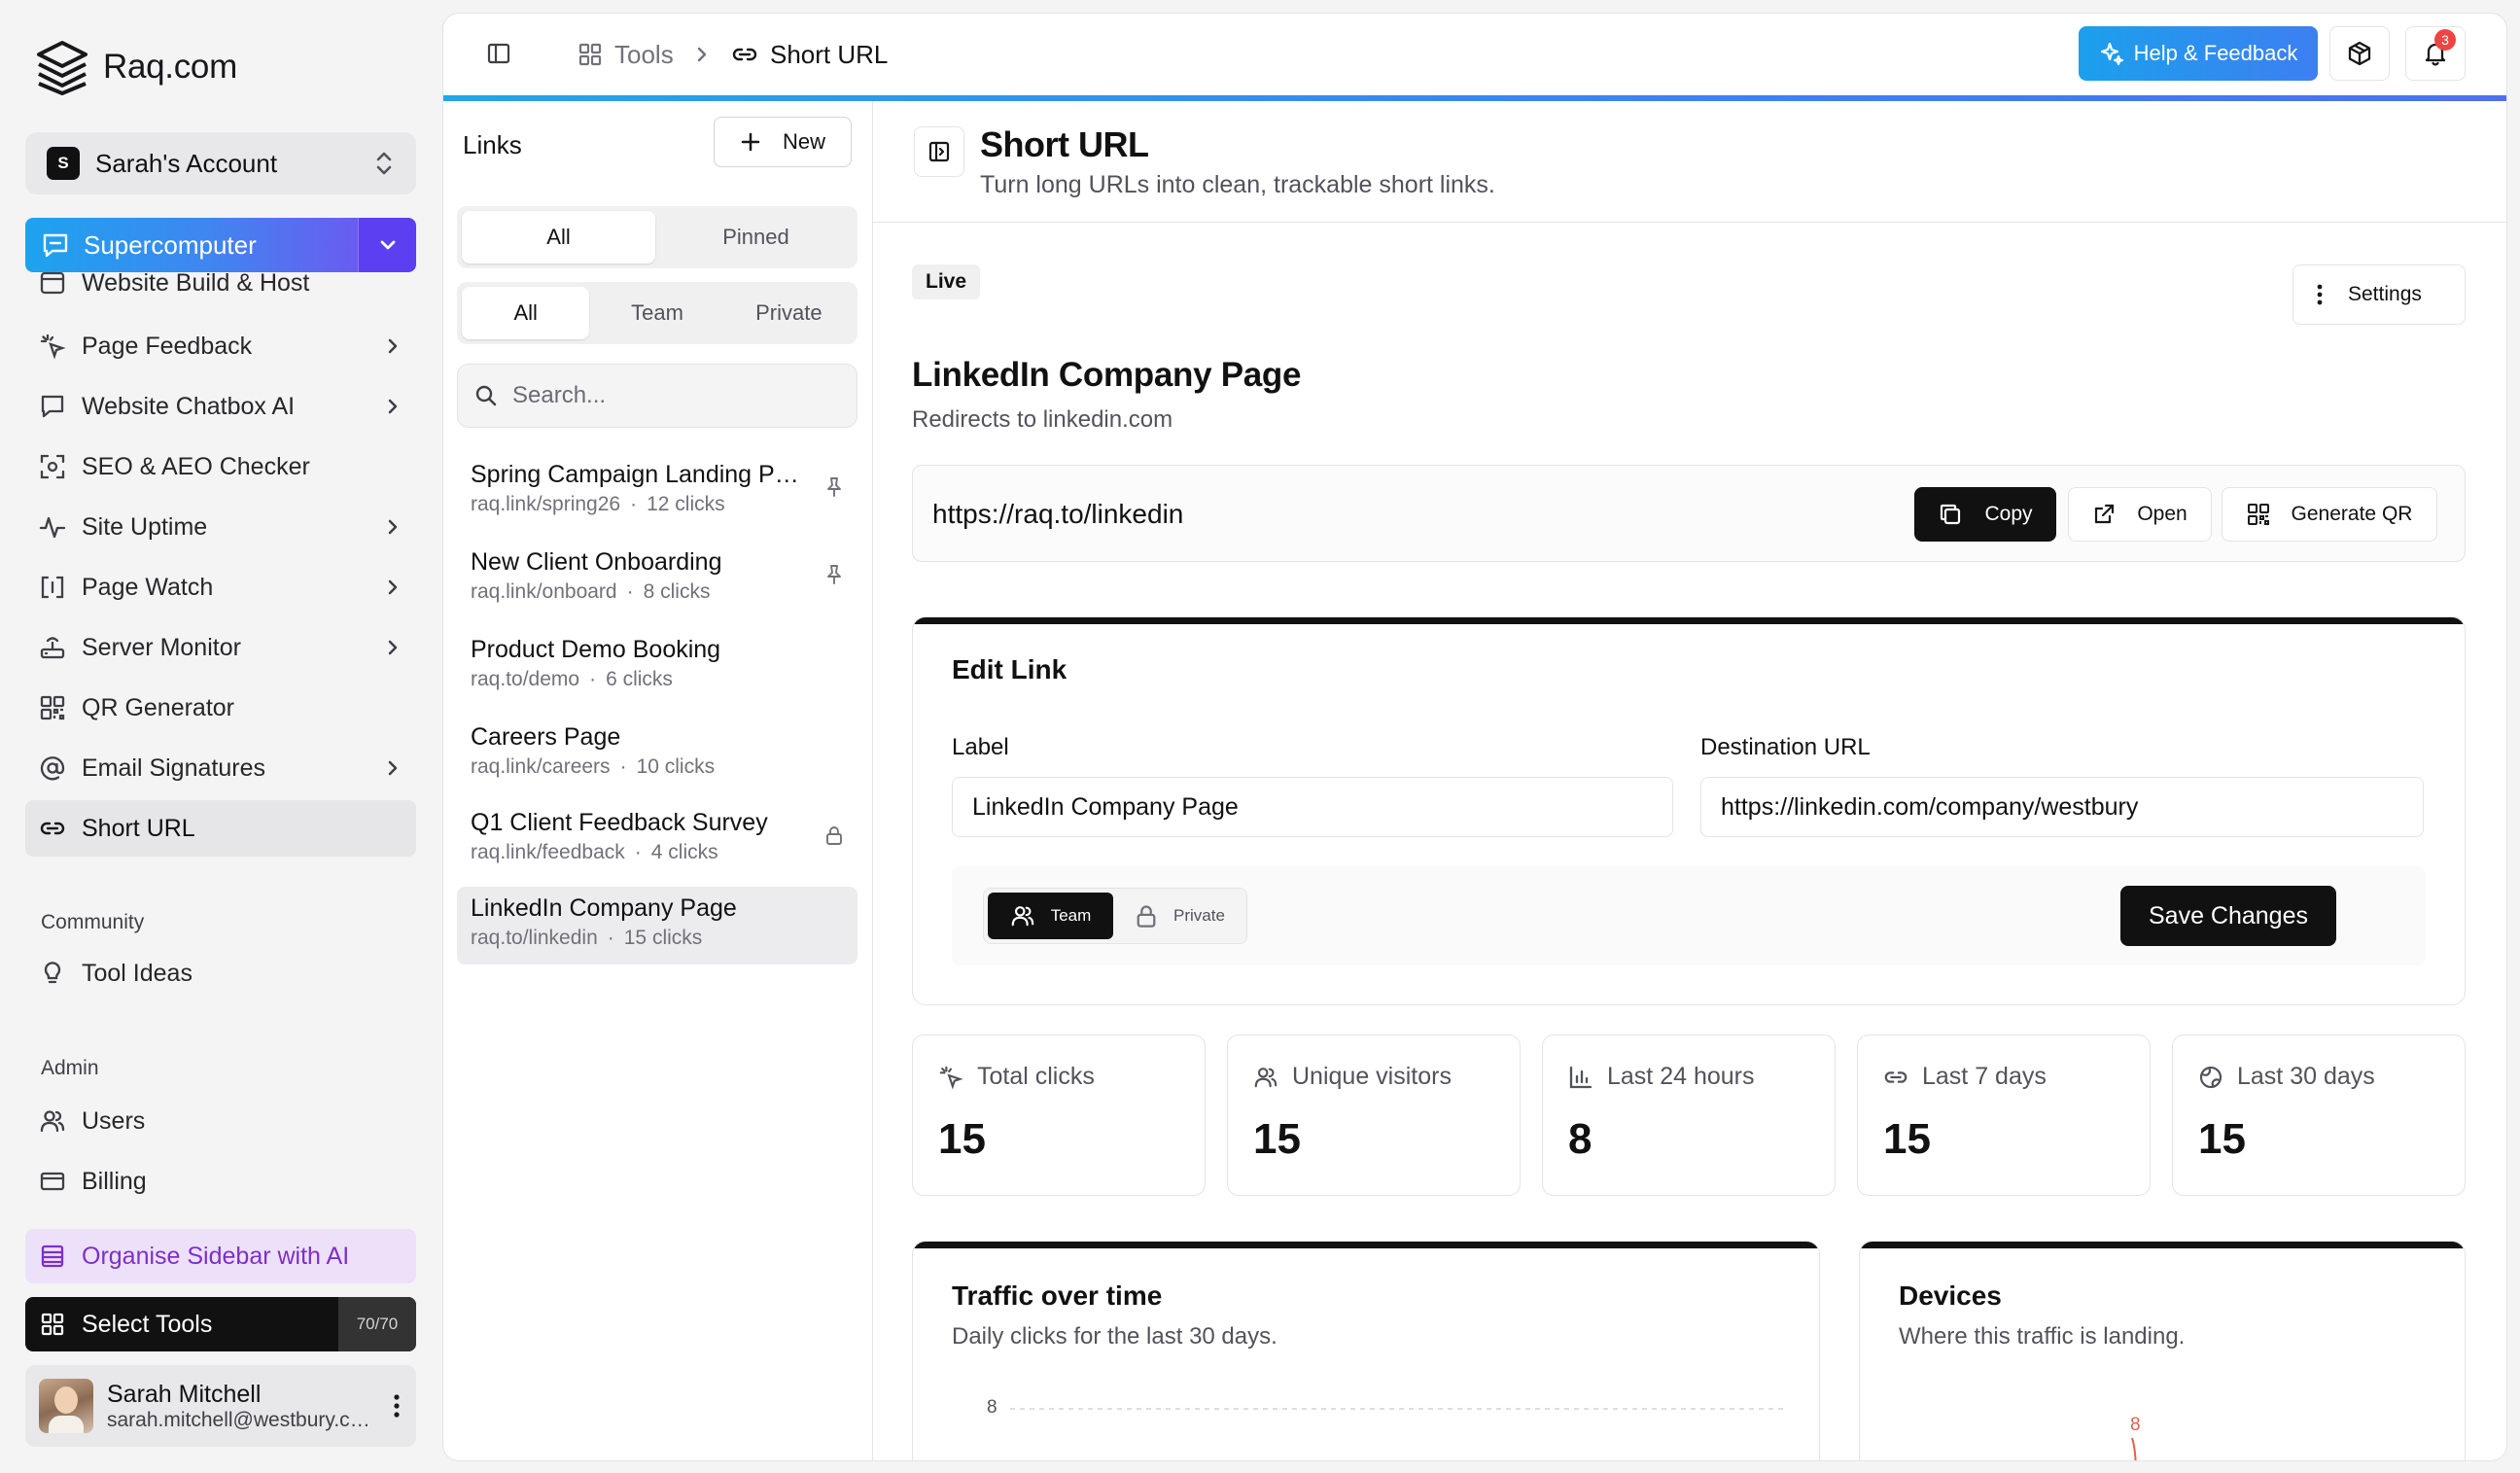  I want to click on sidebar-item-page-feedback: Page Feedback, so click(220, 346).